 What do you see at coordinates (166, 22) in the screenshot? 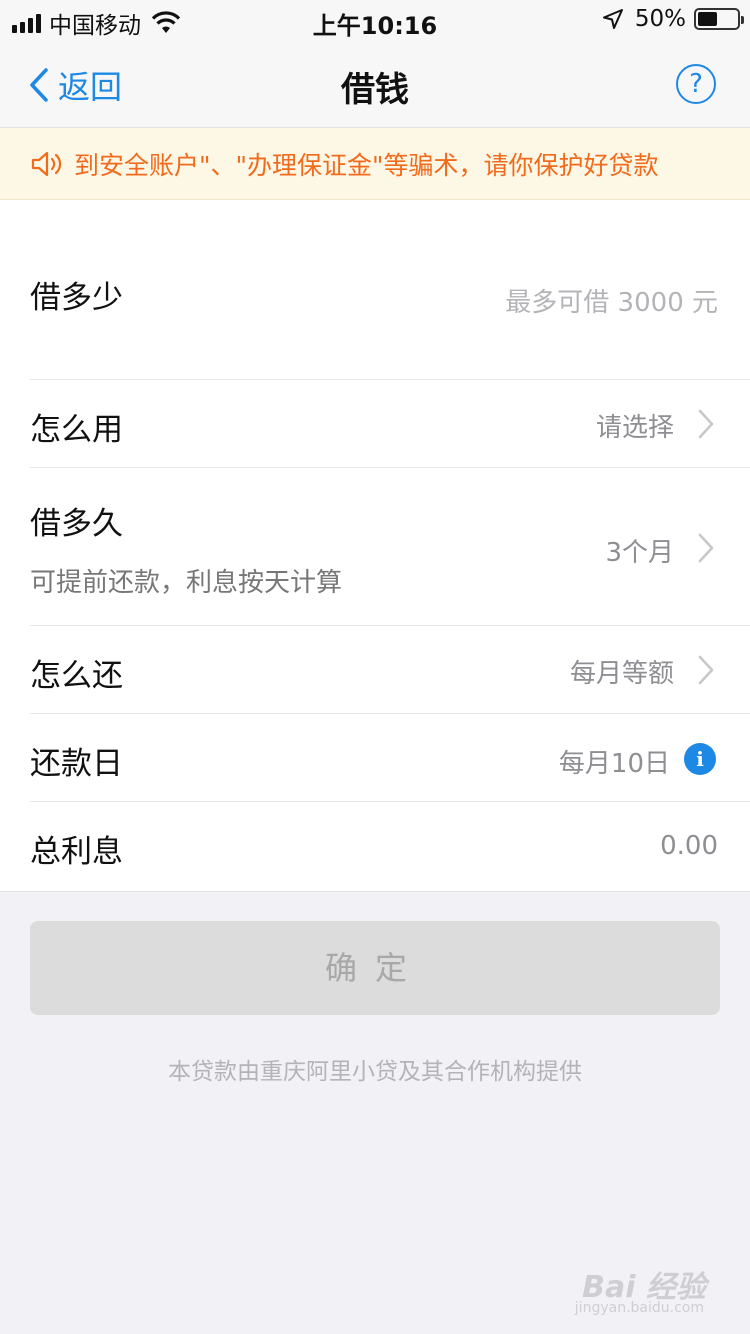
I see `wifi-icon` at bounding box center [166, 22].